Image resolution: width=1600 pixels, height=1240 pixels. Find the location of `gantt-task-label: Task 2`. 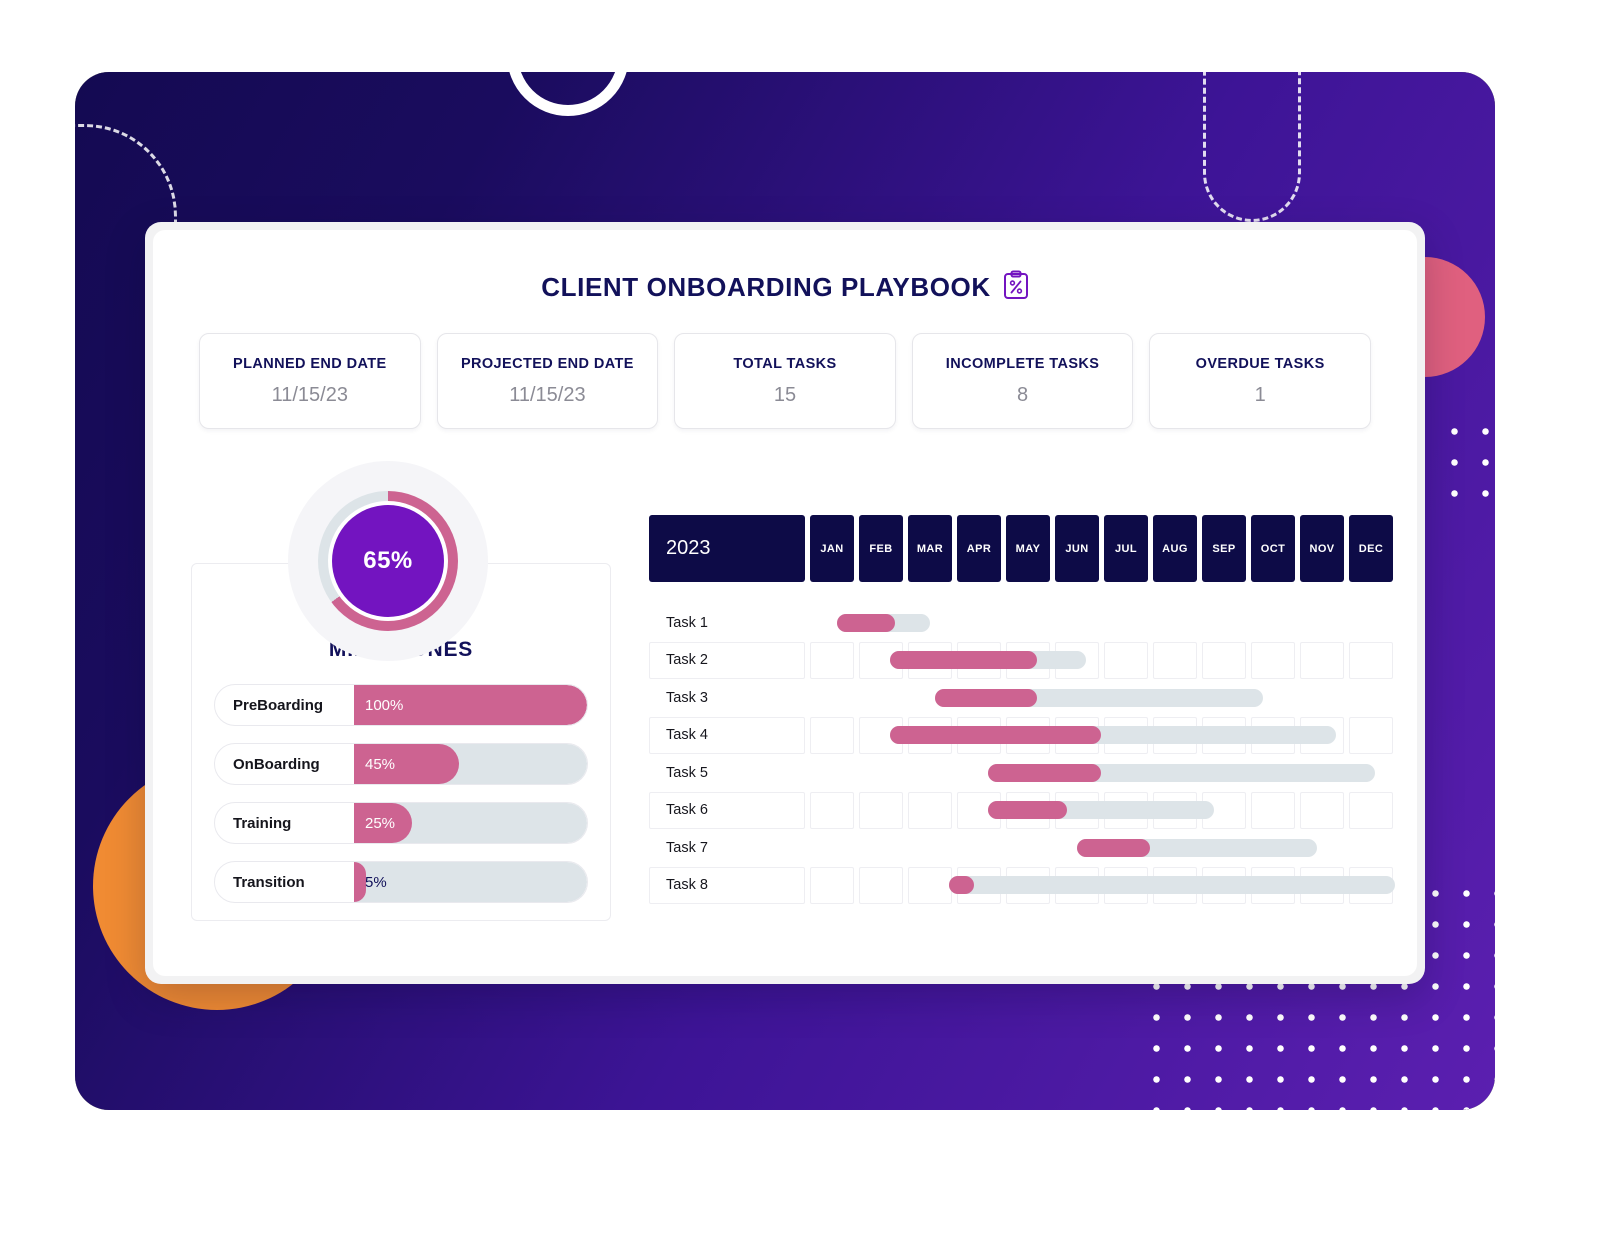

gantt-task-label: Task 2 is located at coordinates (687, 660).